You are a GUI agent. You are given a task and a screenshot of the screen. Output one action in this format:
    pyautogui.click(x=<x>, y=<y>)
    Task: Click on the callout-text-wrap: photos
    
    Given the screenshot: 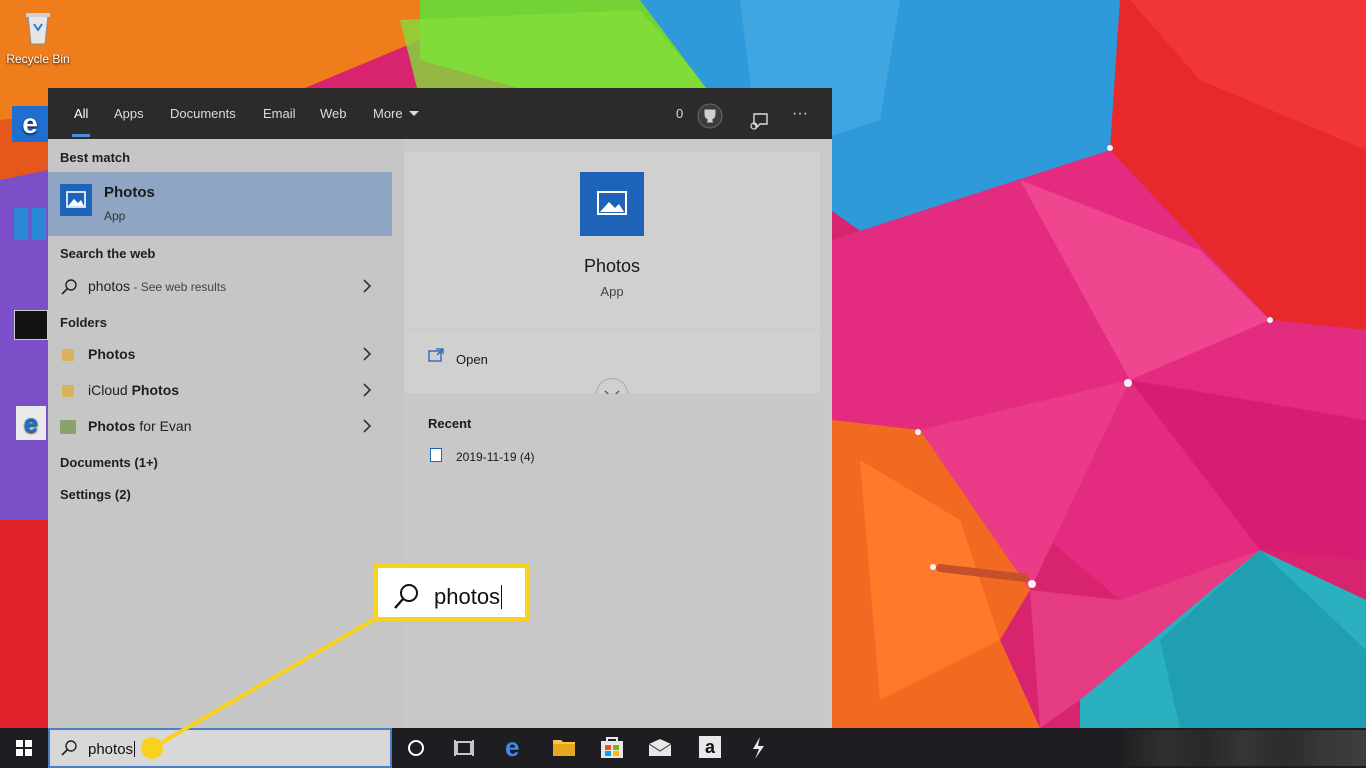 What is the action you would take?
    pyautogui.click(x=468, y=597)
    